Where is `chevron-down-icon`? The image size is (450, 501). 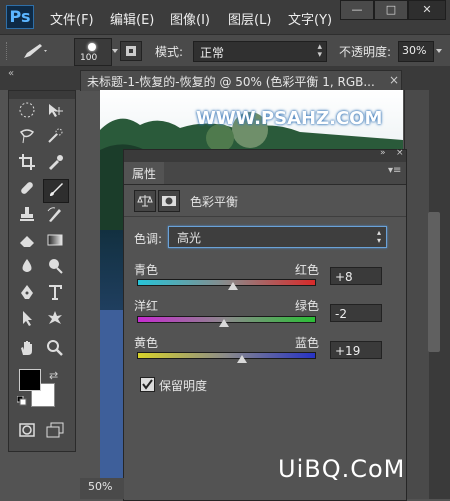 chevron-down-icon is located at coordinates (115, 51).